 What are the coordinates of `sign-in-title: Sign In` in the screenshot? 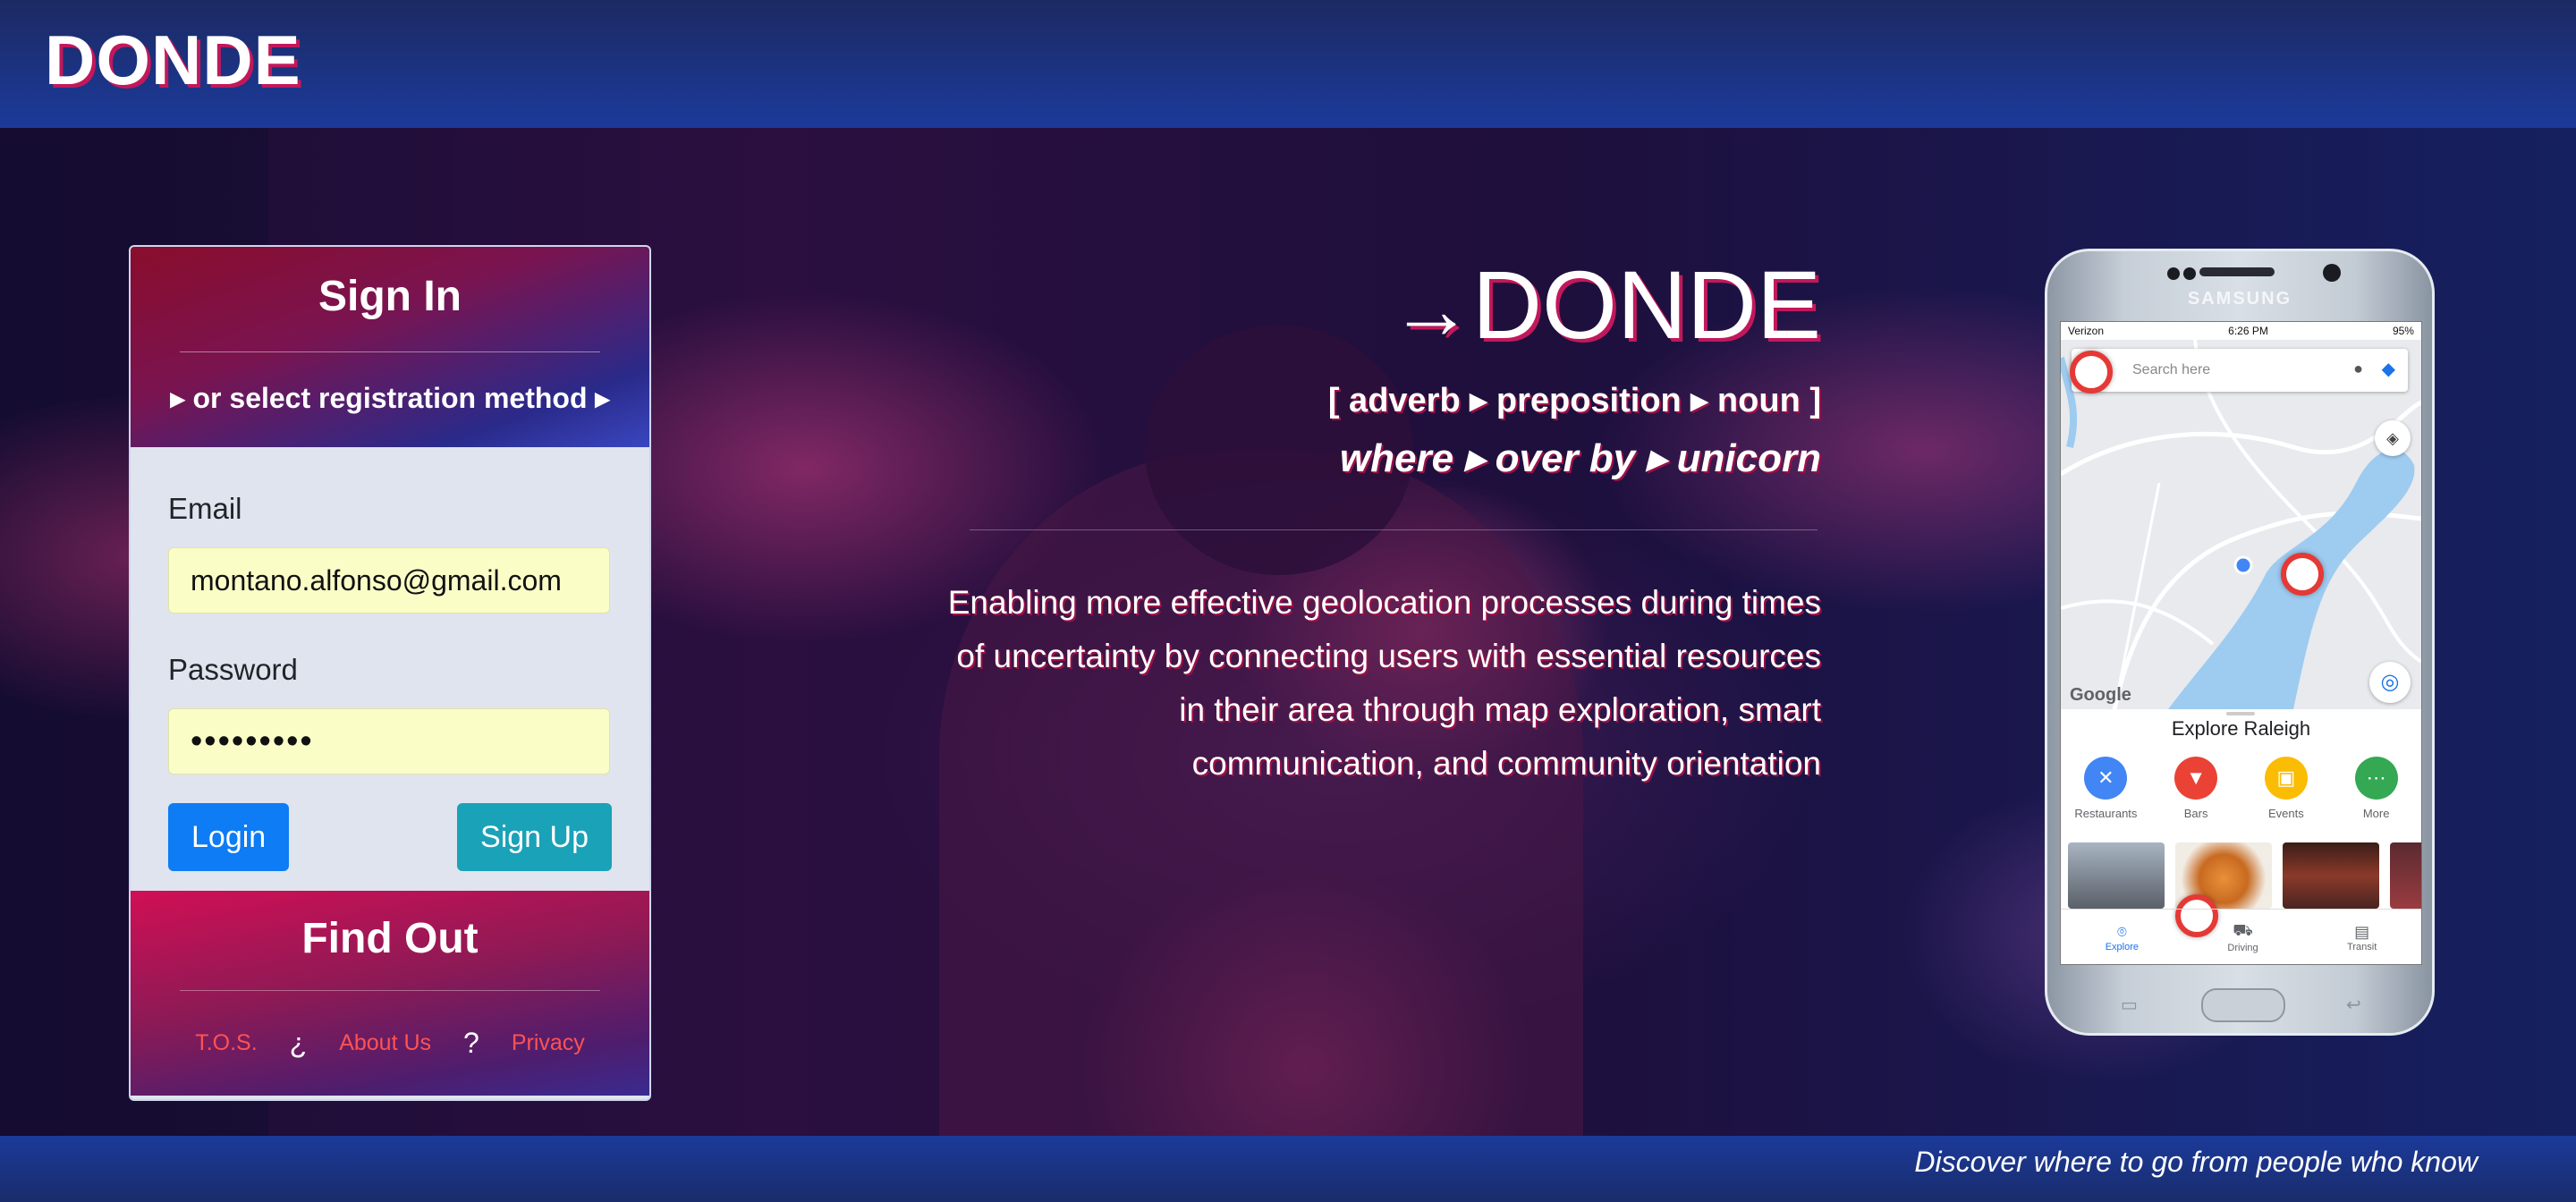 It's located at (390, 296).